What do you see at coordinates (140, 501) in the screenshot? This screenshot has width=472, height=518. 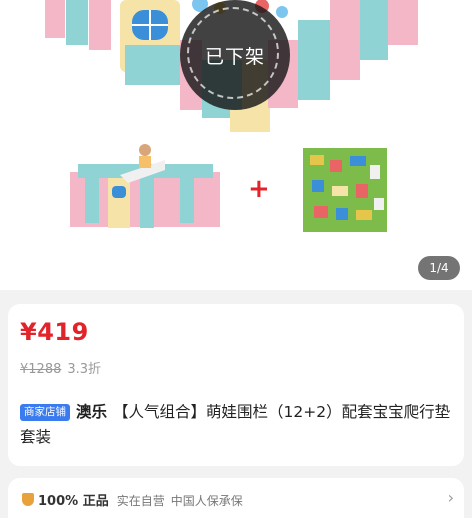 I see `service-item: 实在自营` at bounding box center [140, 501].